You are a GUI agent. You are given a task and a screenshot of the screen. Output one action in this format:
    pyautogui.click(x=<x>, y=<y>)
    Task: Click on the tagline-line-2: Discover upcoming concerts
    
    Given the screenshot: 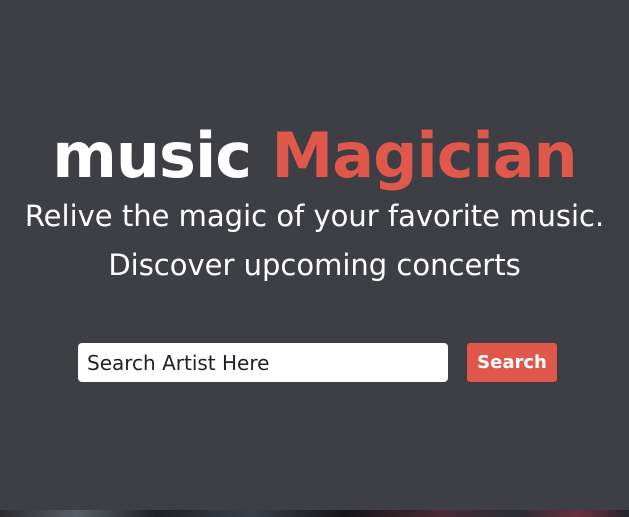 What is the action you would take?
    pyautogui.click(x=314, y=265)
    